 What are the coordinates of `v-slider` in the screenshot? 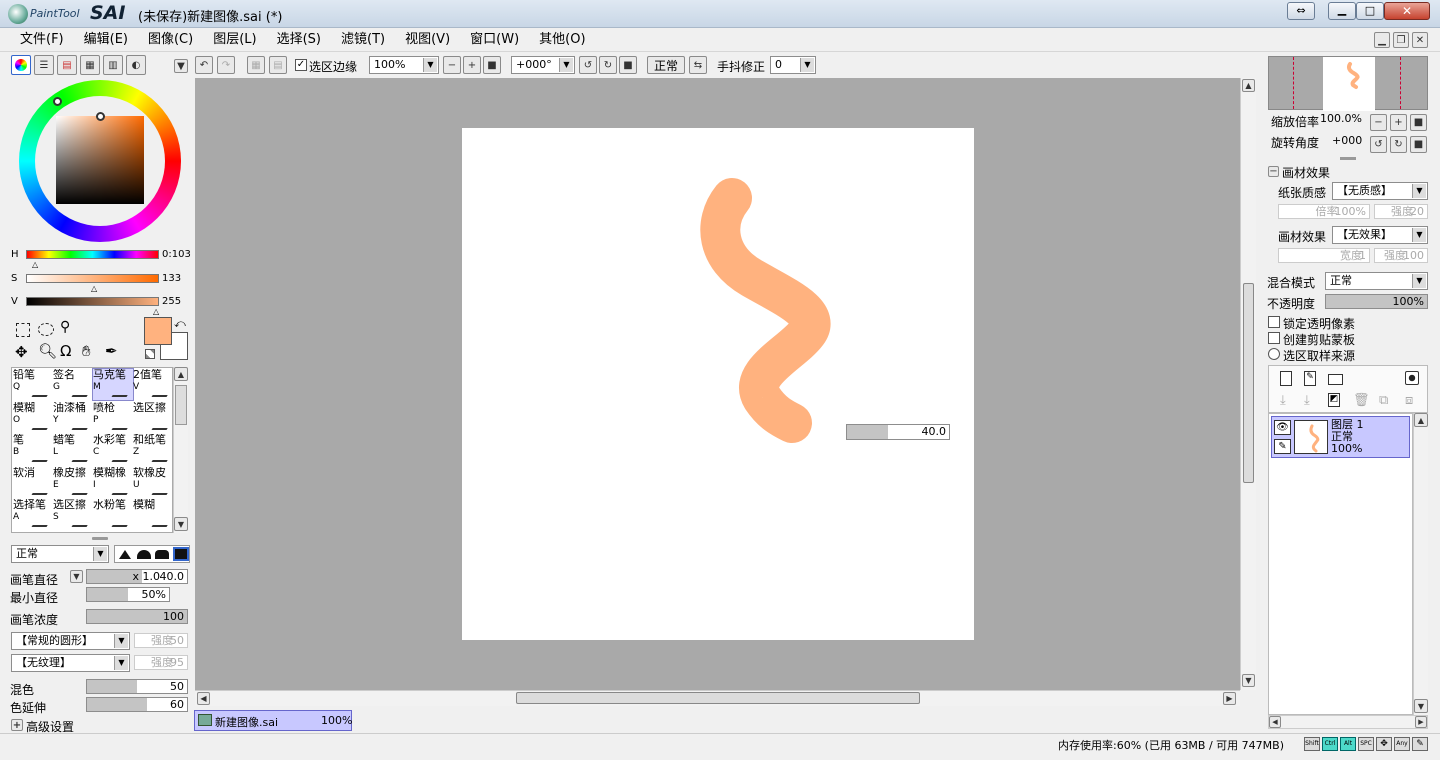 It's located at (92, 301).